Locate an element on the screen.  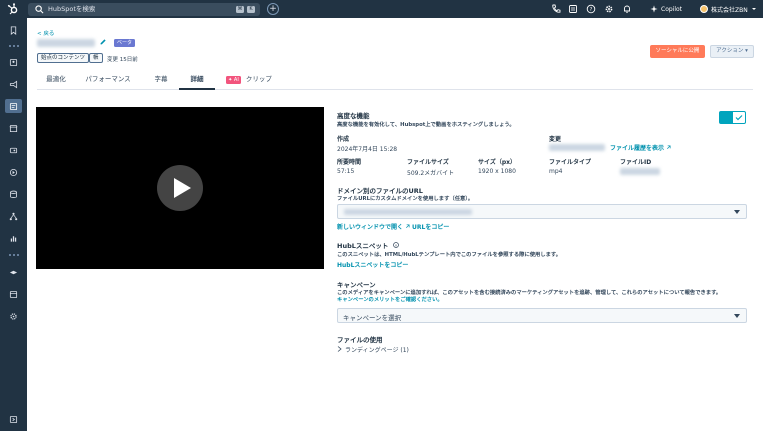
sidebar-reporting is located at coordinates (13, 238).